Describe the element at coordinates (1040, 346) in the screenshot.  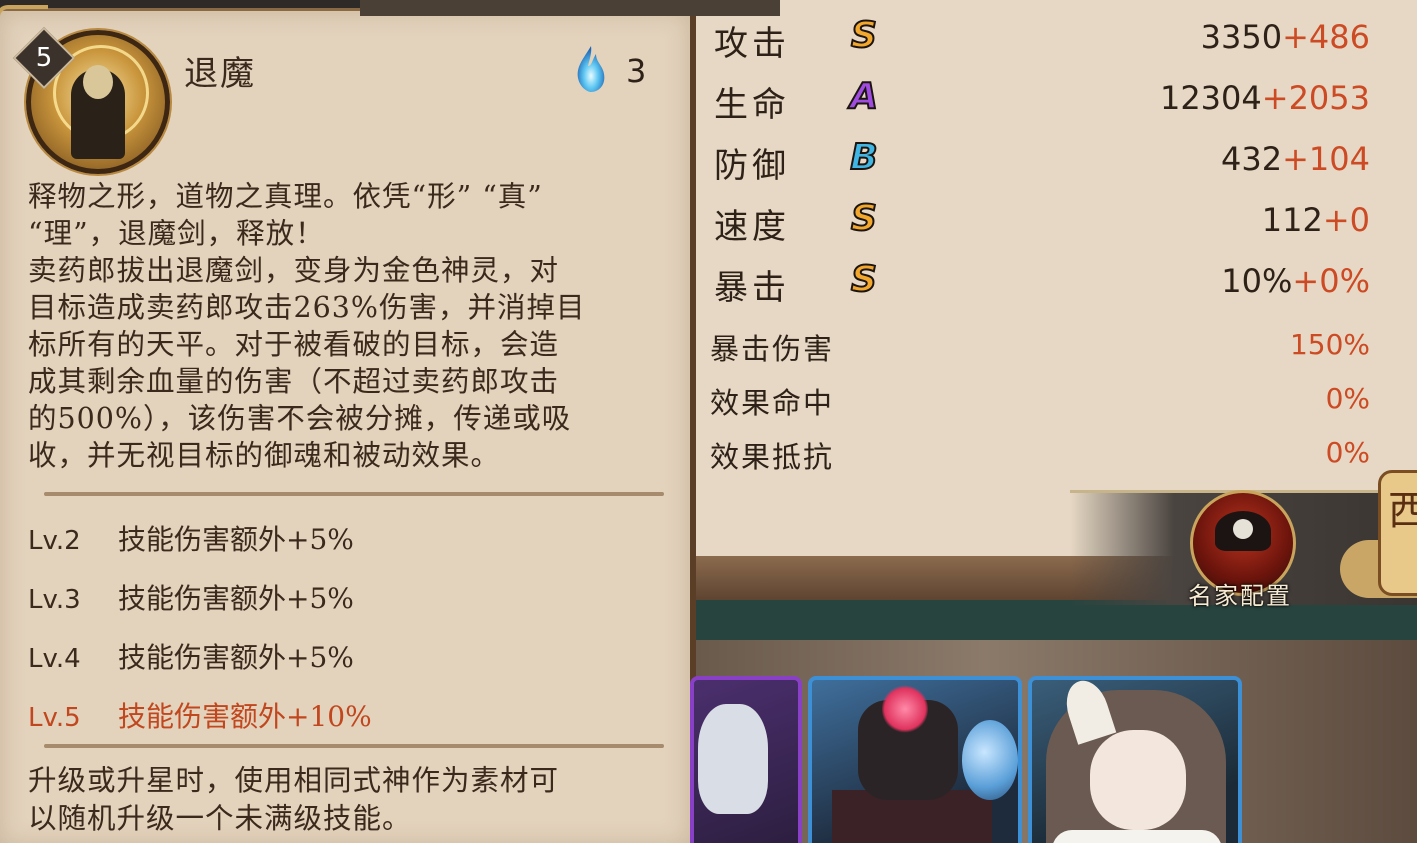
I see `stat-row-crit-damage: 暴击伤害 150%` at that location.